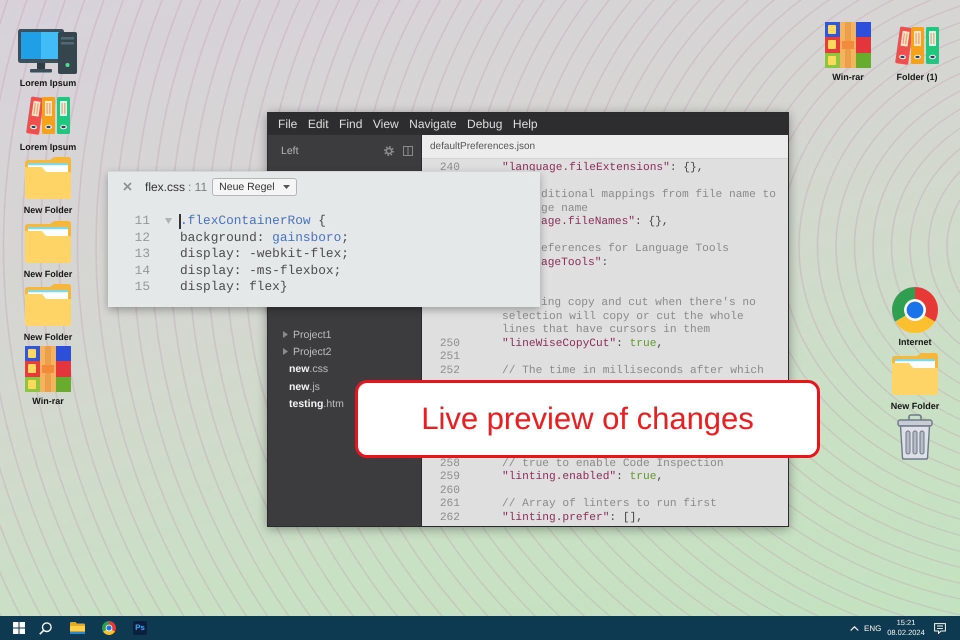  I want to click on code-line: display: -webkit-flex;, so click(264, 254).